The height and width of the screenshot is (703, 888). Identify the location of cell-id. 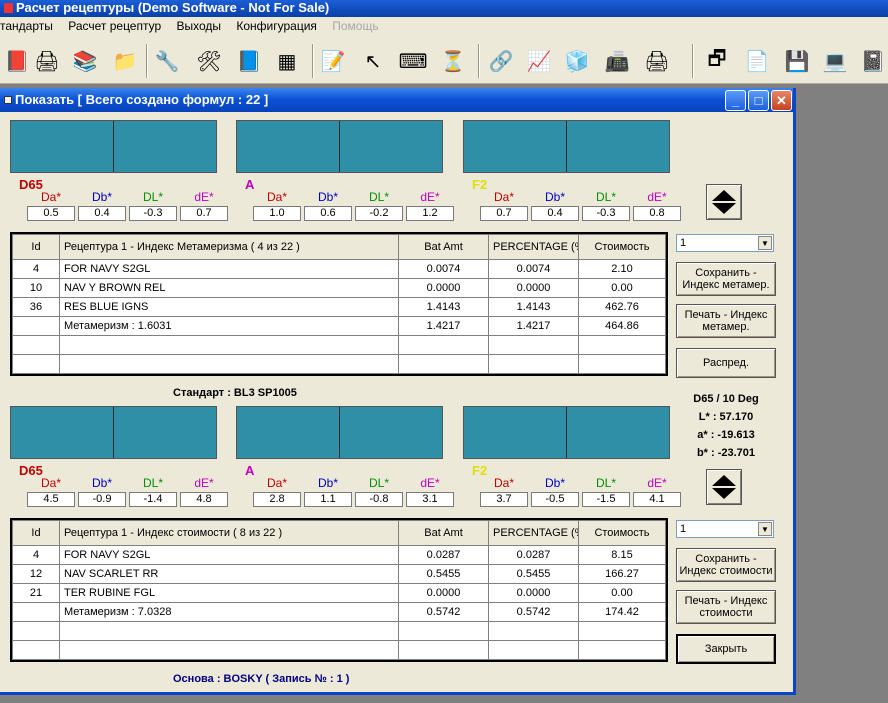
(36, 364).